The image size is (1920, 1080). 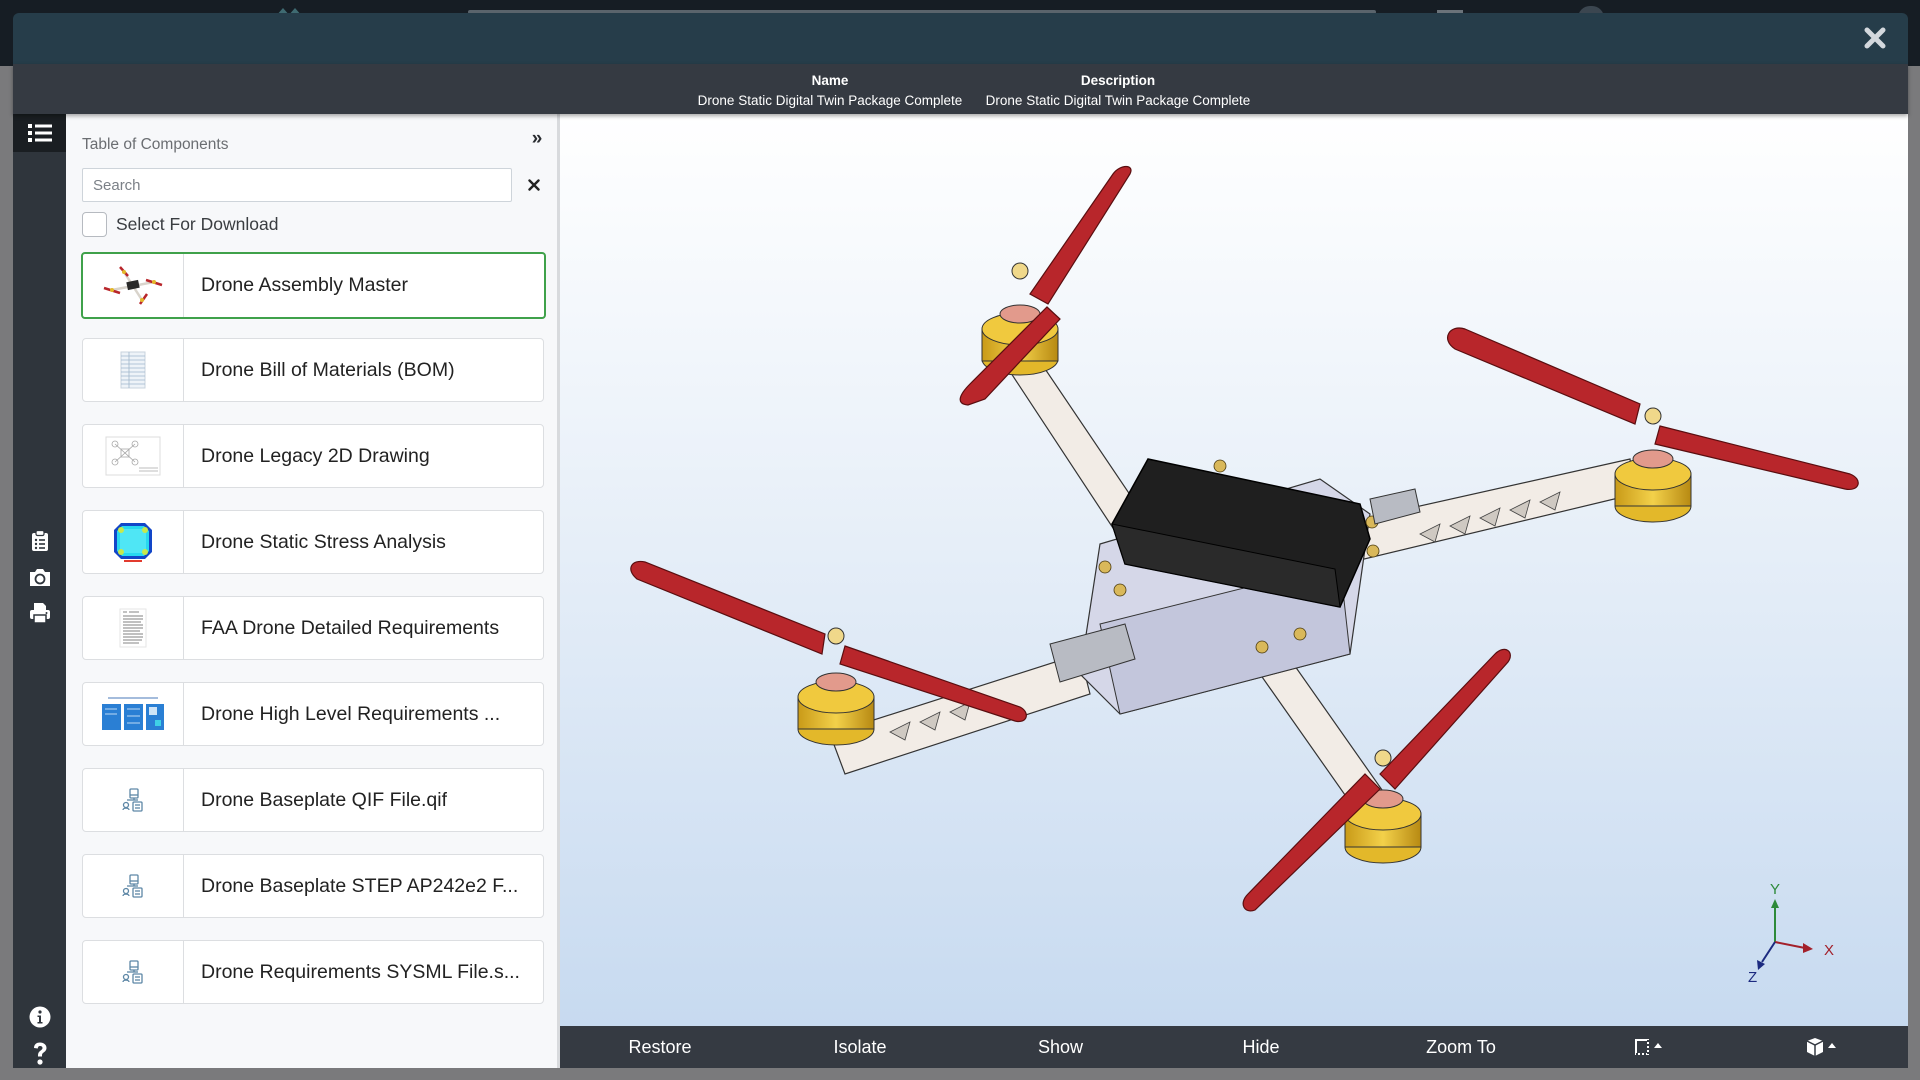 I want to click on component-item-drone-legacy-drawing: Drone Legacy 2D Drawing, so click(x=313, y=456).